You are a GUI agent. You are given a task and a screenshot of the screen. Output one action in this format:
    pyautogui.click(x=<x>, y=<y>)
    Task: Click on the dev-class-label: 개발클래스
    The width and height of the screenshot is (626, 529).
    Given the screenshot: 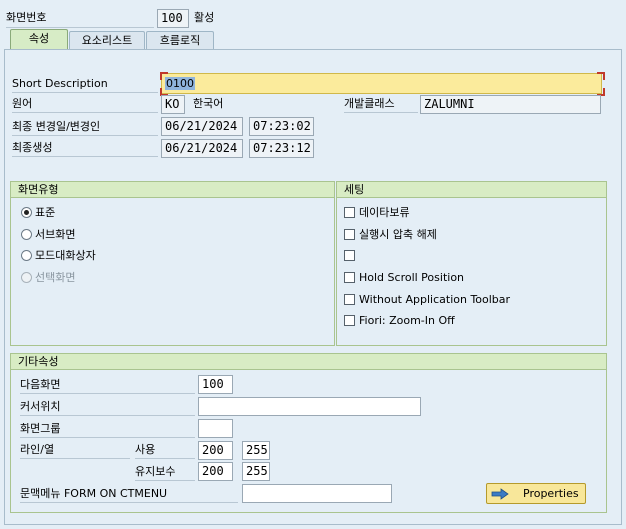 What is the action you would take?
    pyautogui.click(x=369, y=103)
    